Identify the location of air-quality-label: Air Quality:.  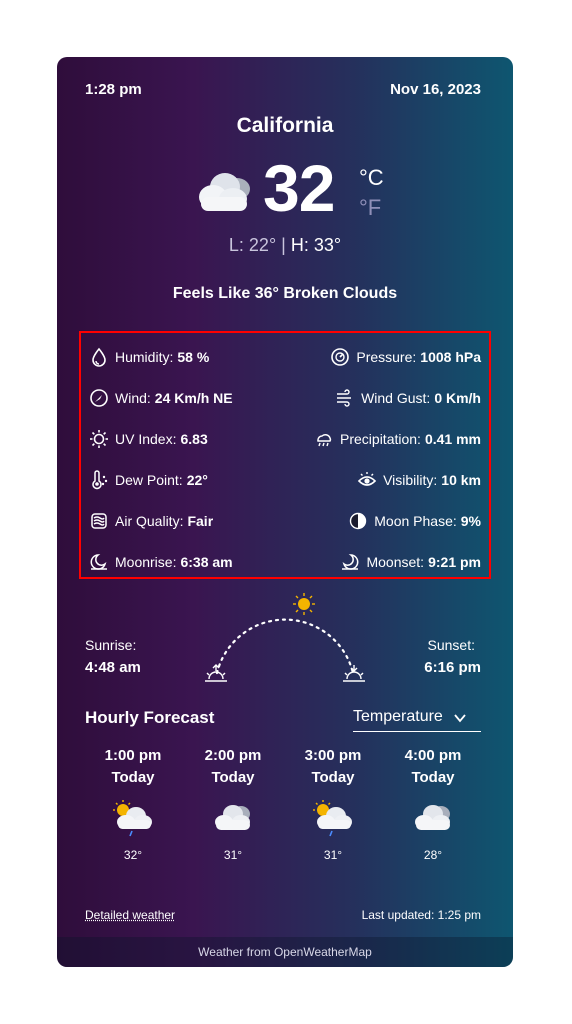
(149, 521).